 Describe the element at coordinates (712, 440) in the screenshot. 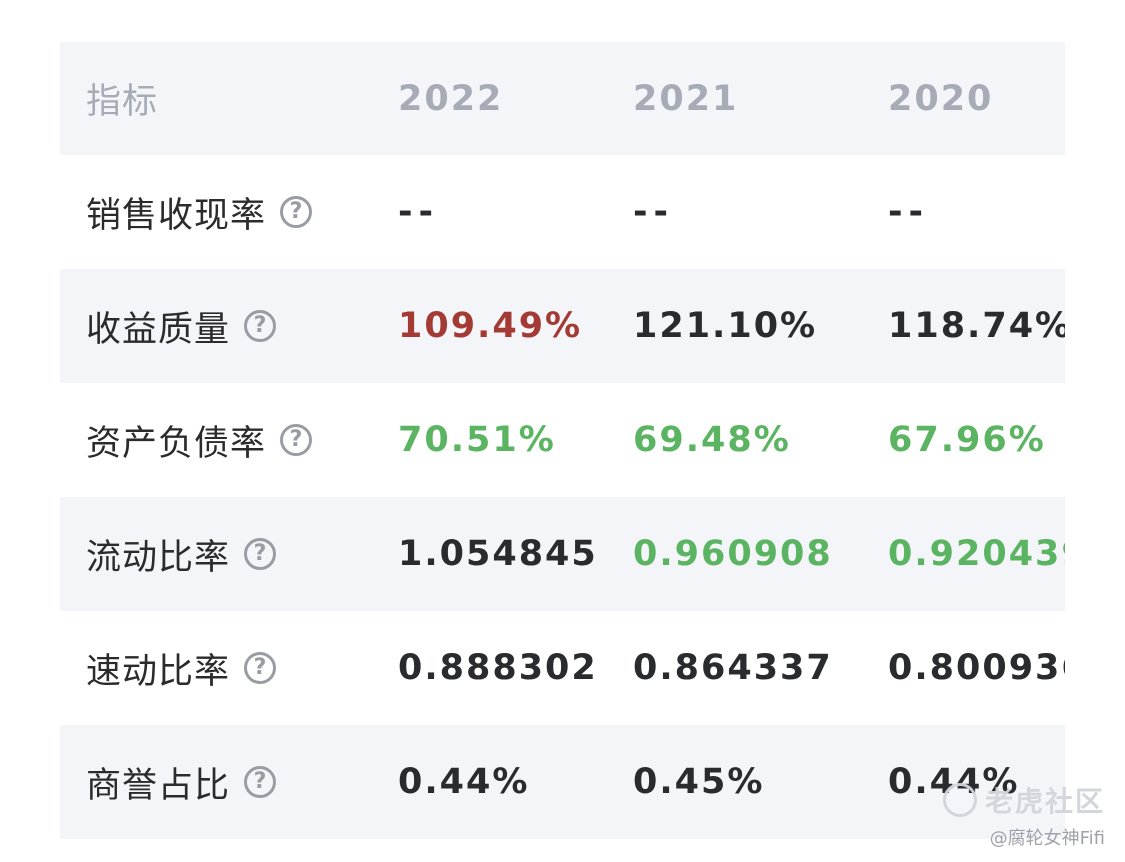

I see `value-cell: 69.48%` at that location.